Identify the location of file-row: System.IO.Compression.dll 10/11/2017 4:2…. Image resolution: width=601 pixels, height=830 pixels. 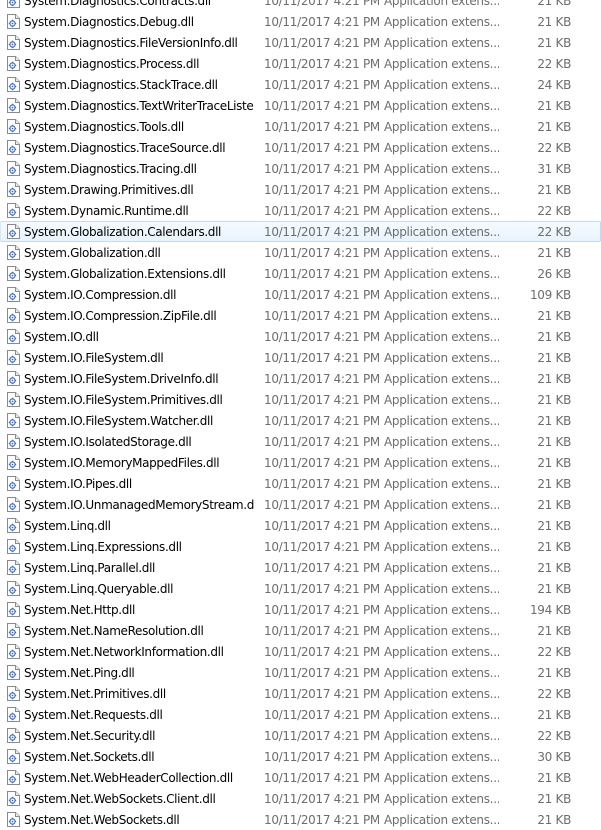
(300, 294).